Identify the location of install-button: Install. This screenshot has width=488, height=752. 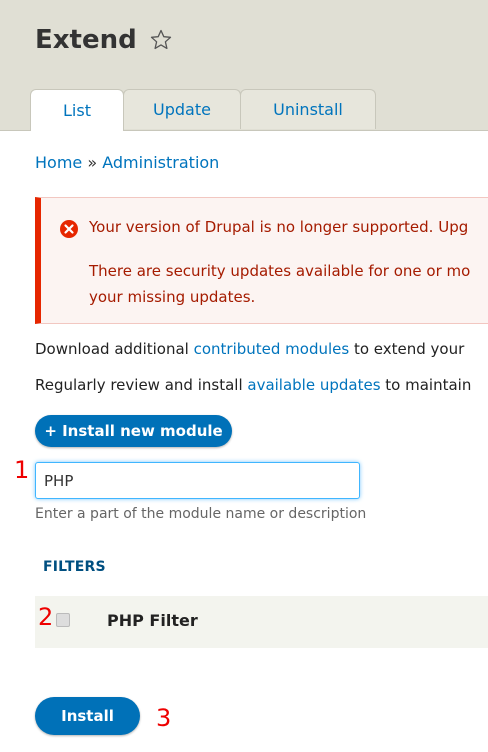
(87, 716).